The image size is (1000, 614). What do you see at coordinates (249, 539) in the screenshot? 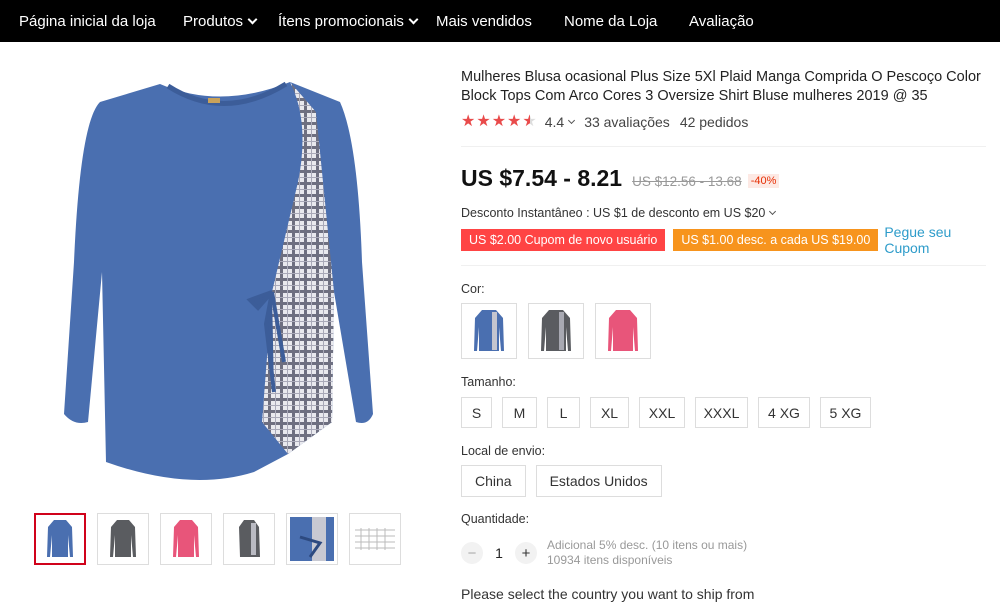
I see `thumbnail-gray-side` at bounding box center [249, 539].